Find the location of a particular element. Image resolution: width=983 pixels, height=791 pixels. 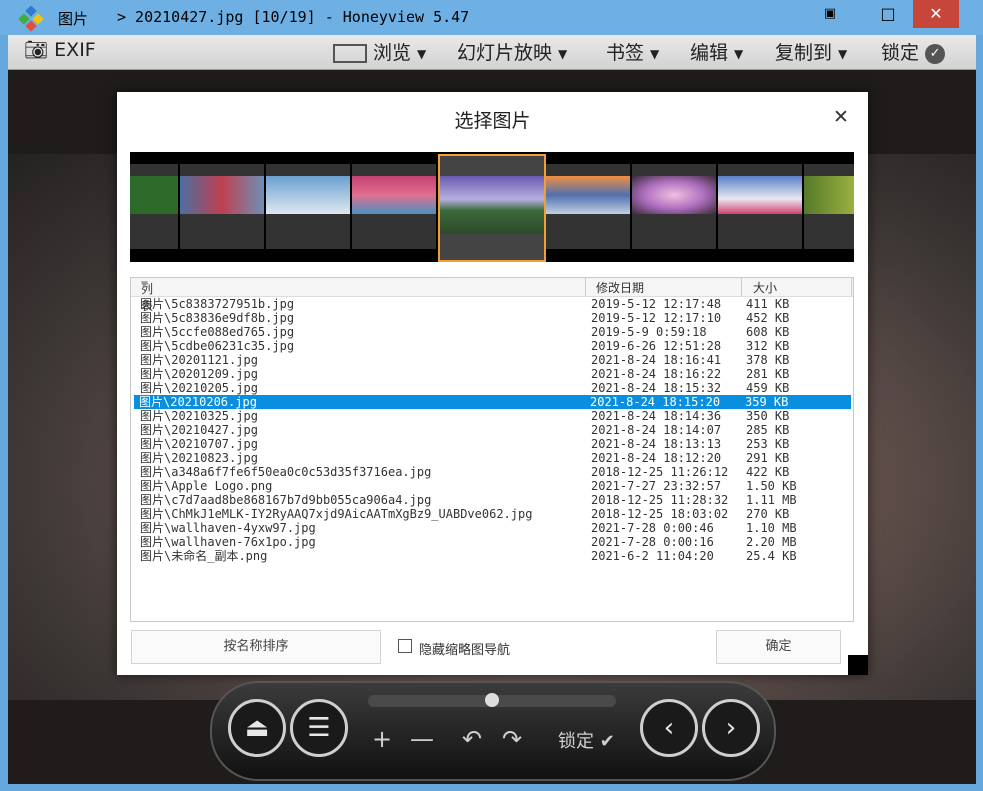

file-size: 1.11 MB is located at coordinates (771, 500).